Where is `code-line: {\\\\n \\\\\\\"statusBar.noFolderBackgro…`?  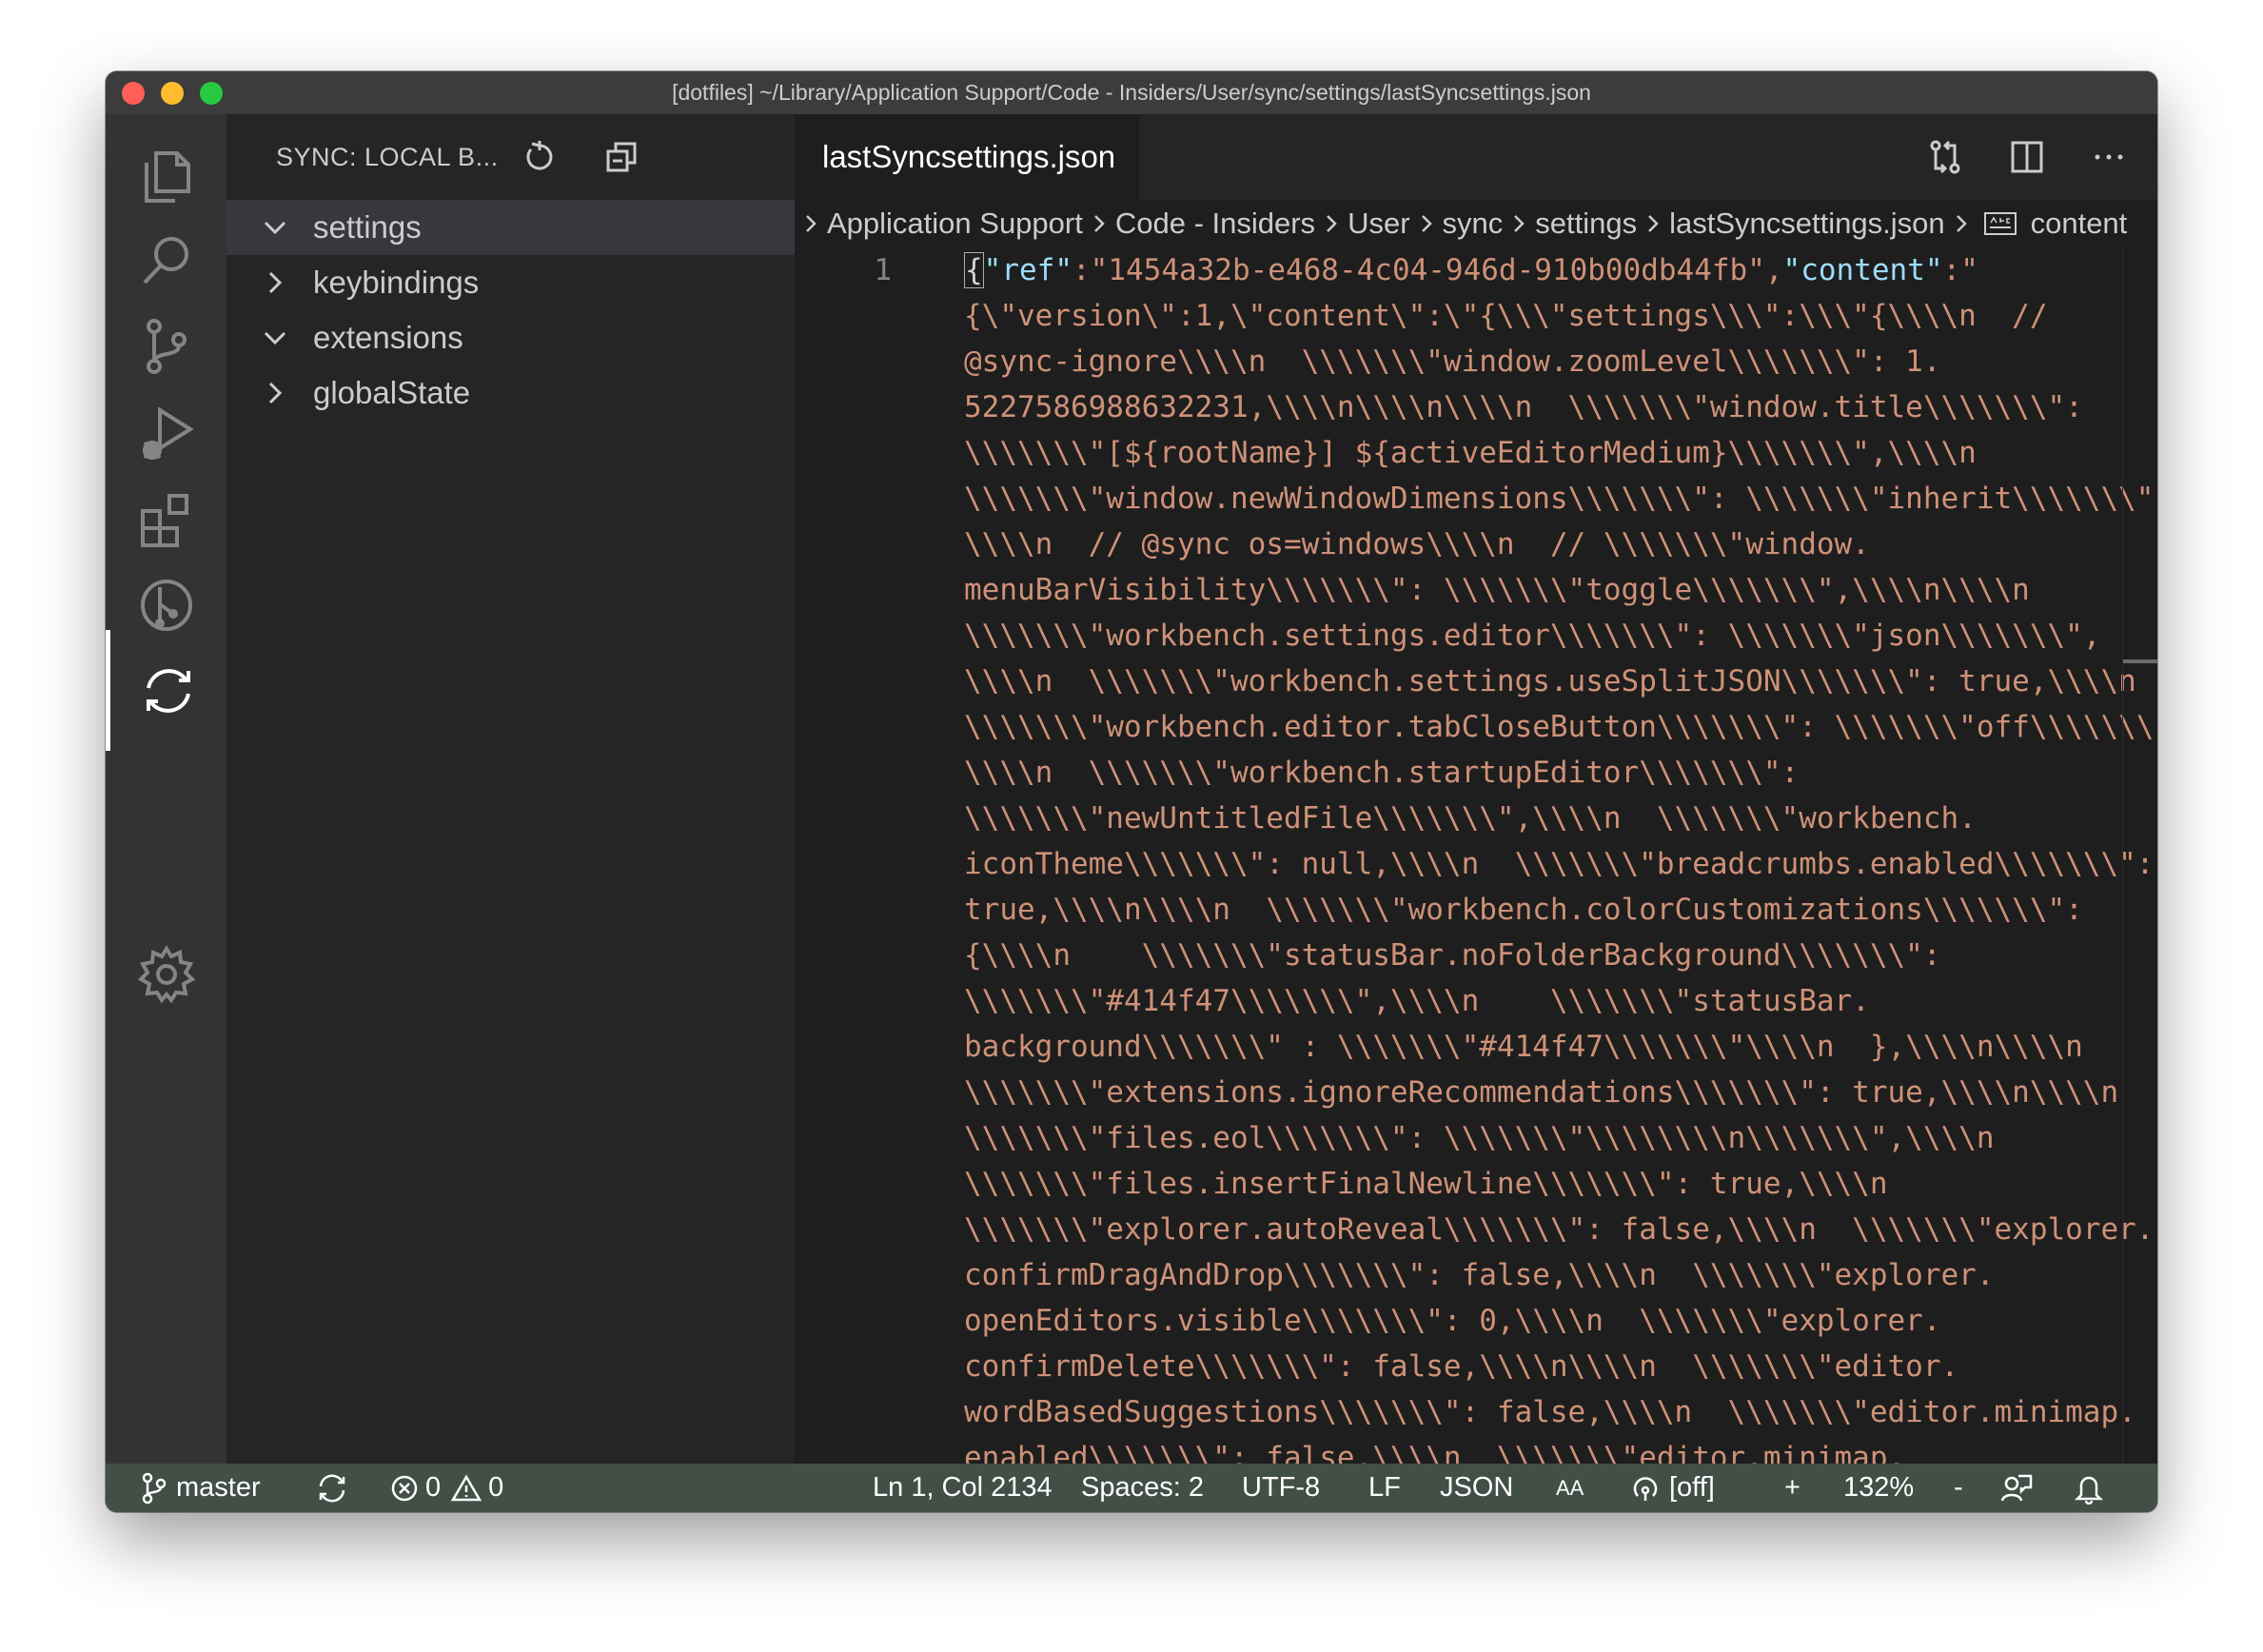
code-line: {\\\\n \\\\\\\"statusBar.noFolderBackgro… is located at coordinates (1452, 956).